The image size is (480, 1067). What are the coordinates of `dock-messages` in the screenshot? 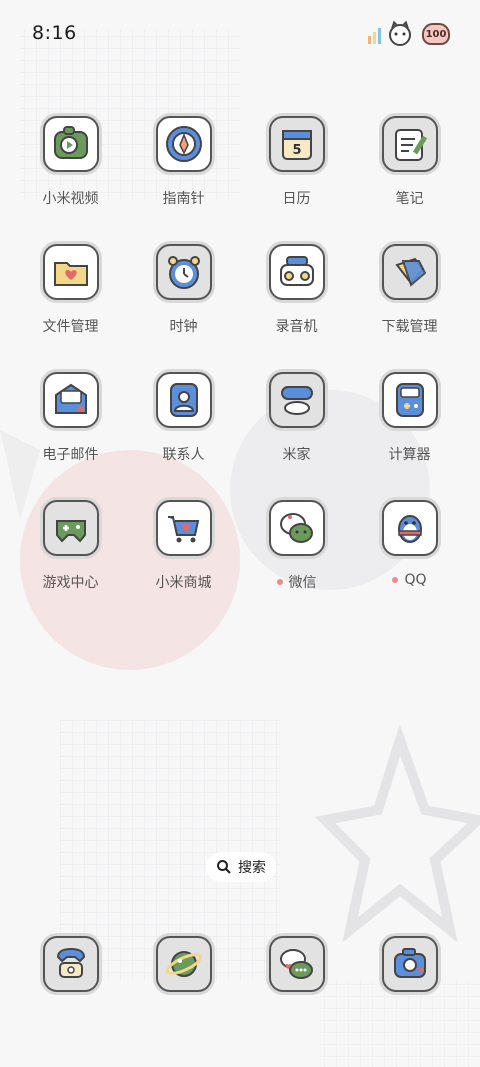 It's located at (296, 964).